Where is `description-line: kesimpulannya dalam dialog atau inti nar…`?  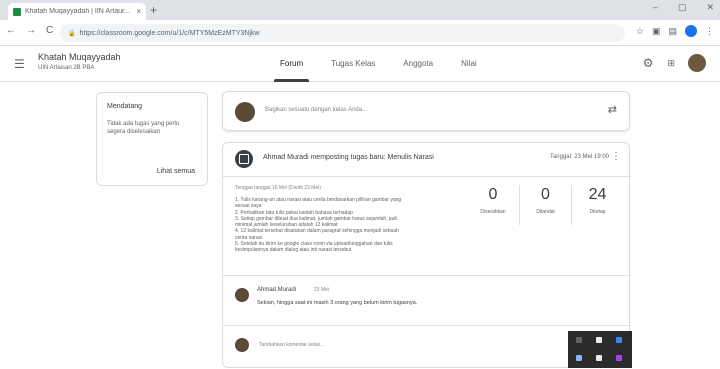
description-line: kesimpulannya dalam dialog atau inti nar… is located at coordinates (293, 250).